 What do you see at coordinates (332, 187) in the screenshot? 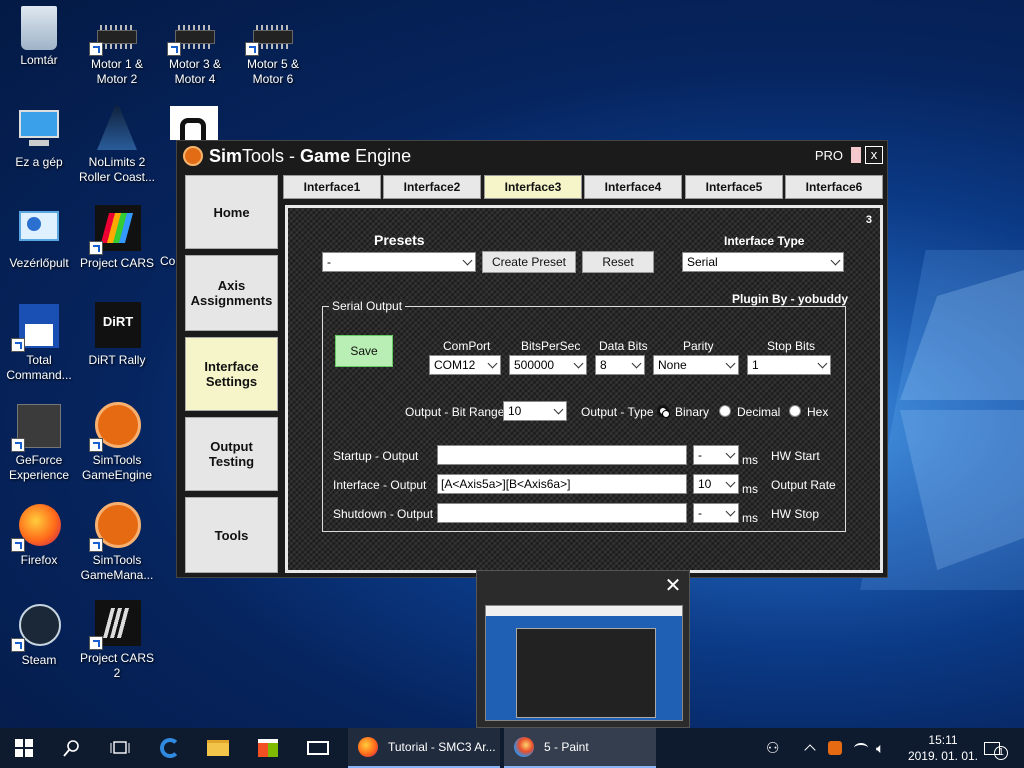
I see `tab-interface1: Interface1` at bounding box center [332, 187].